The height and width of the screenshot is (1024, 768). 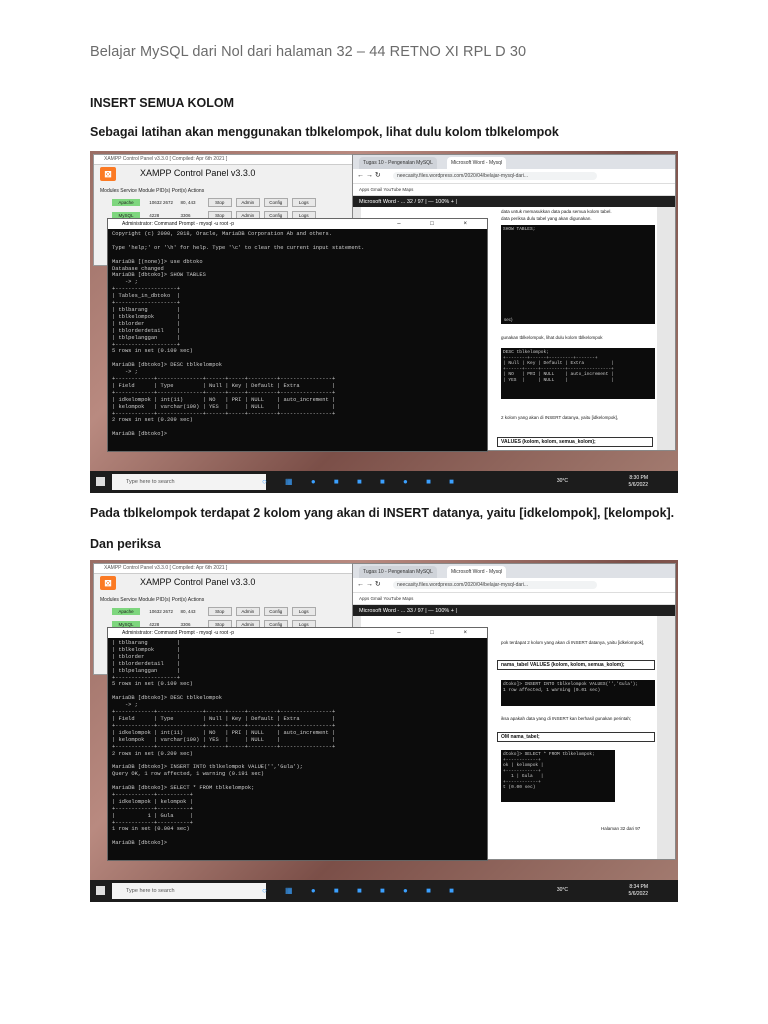 I want to click on section-title: INSERT SEMUA KOLOM, so click(x=162, y=103).